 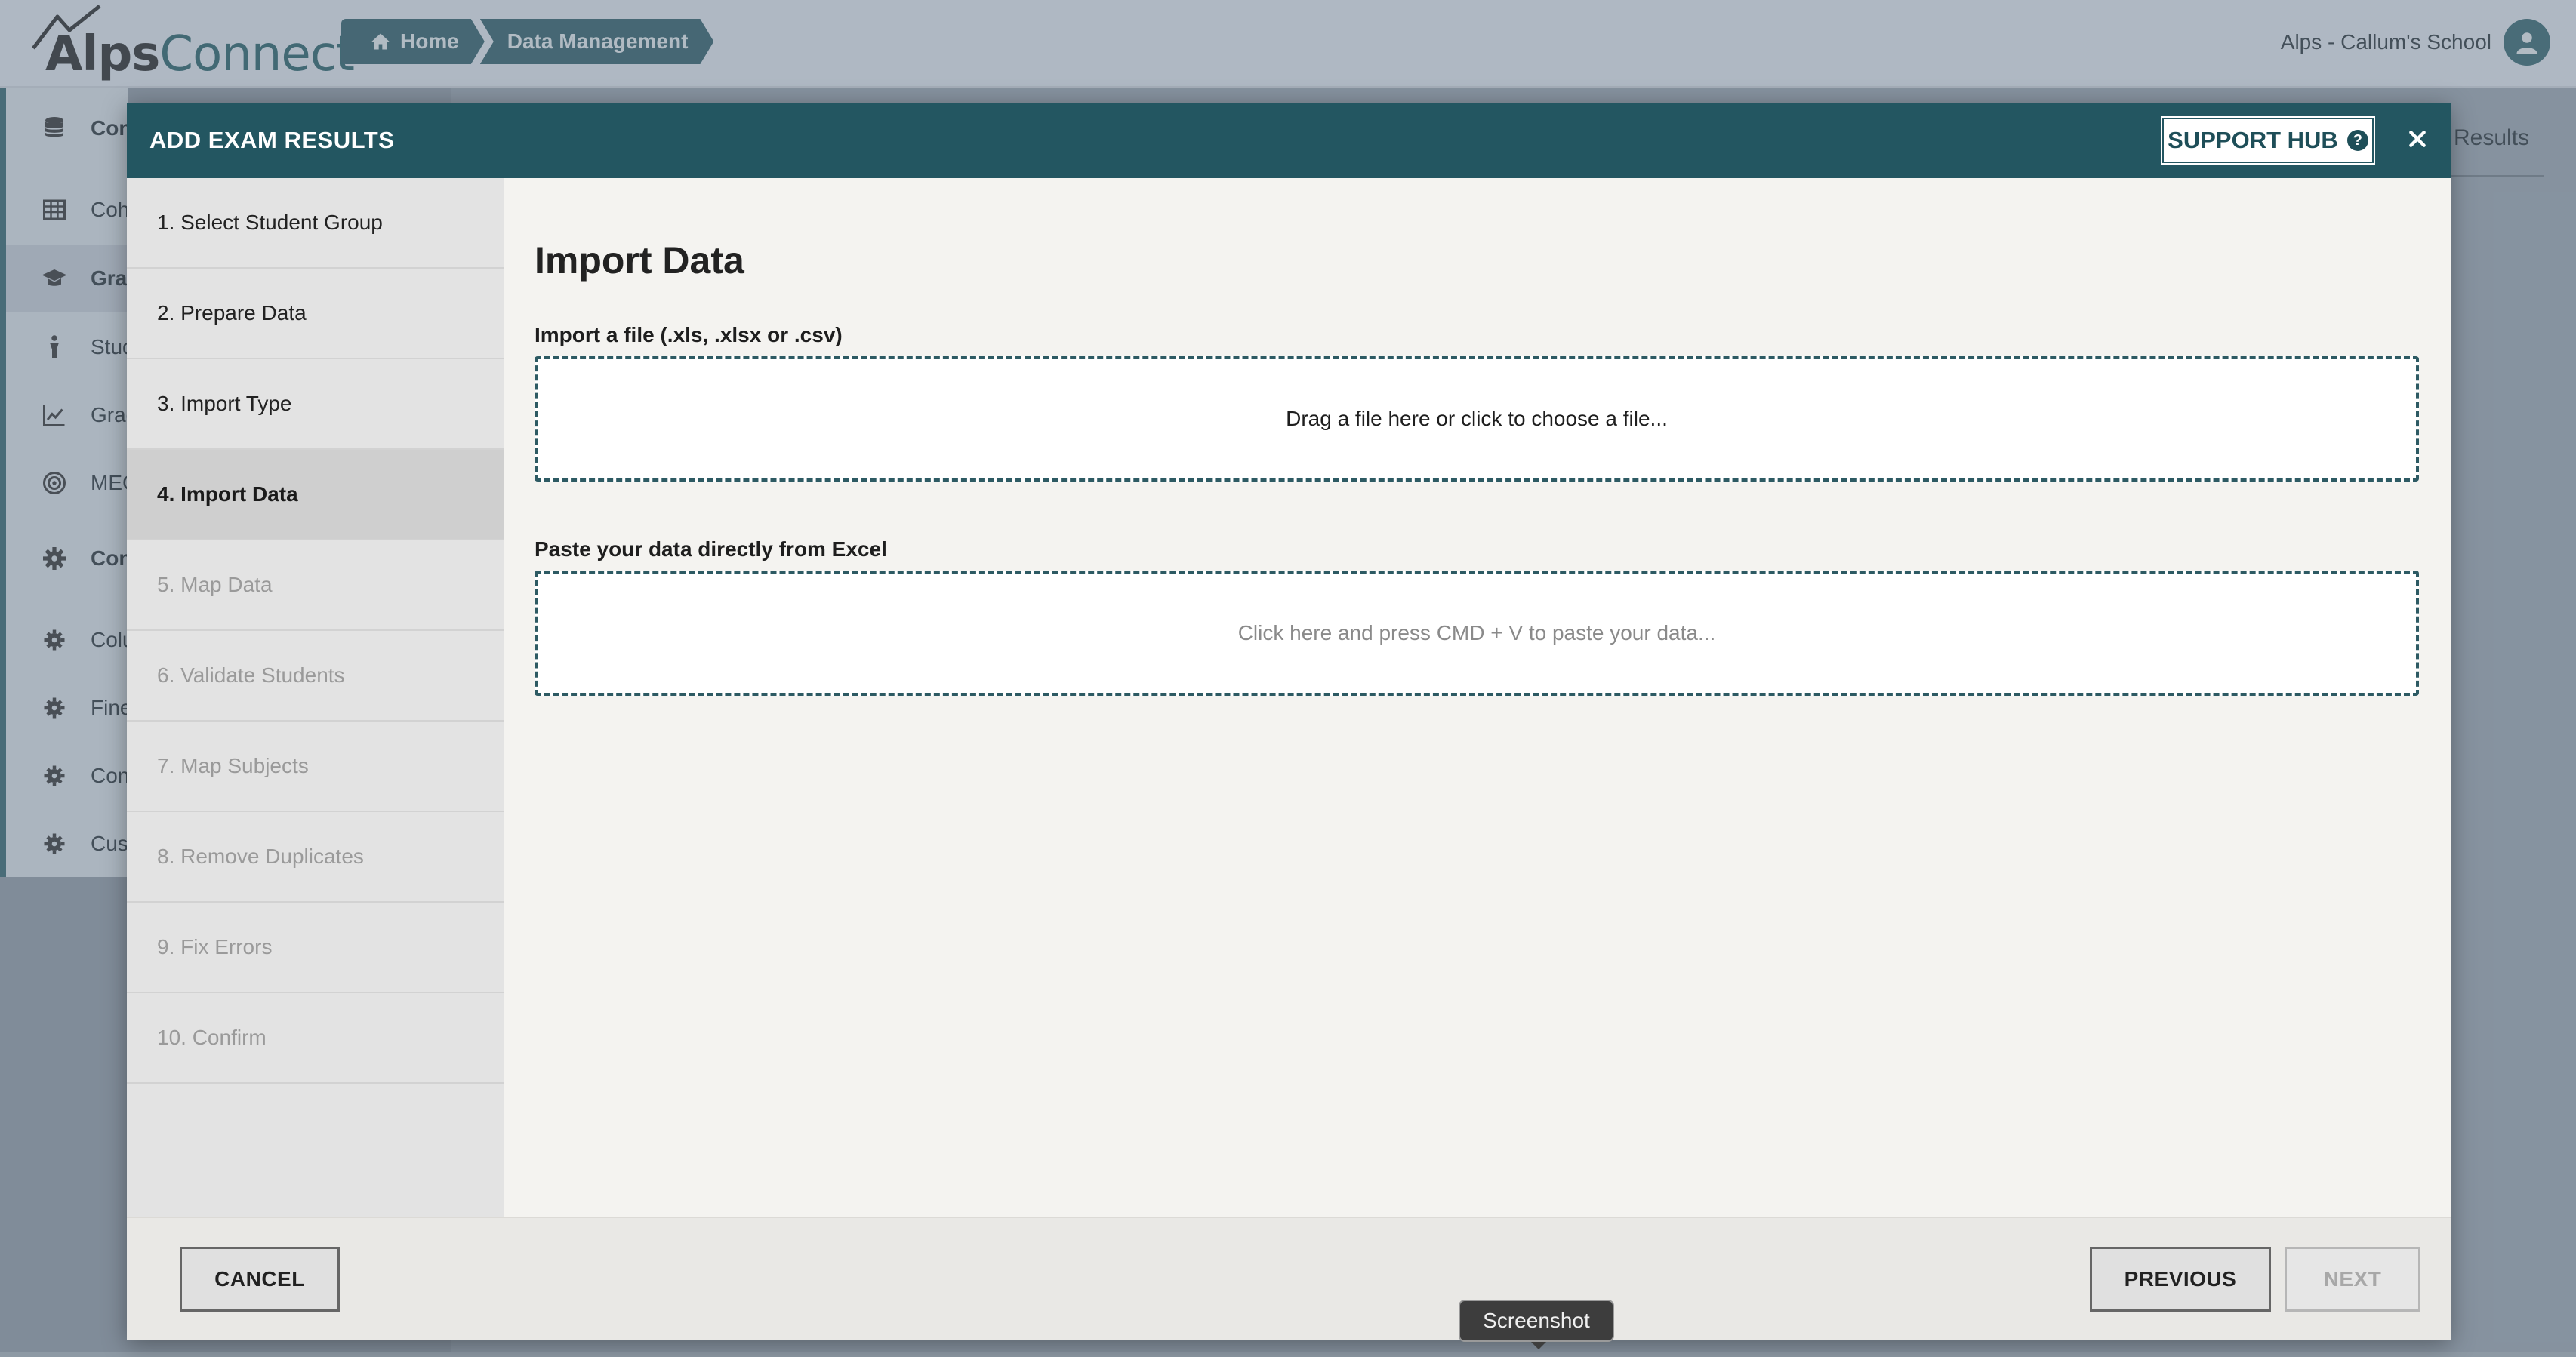 What do you see at coordinates (270, 223) in the screenshot?
I see `step-label: 1. Select Student Group` at bounding box center [270, 223].